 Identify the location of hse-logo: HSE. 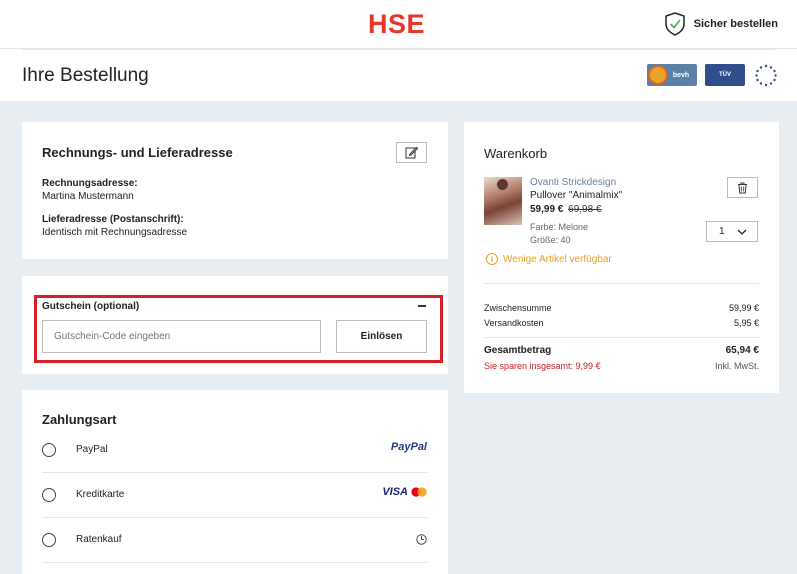
(396, 24).